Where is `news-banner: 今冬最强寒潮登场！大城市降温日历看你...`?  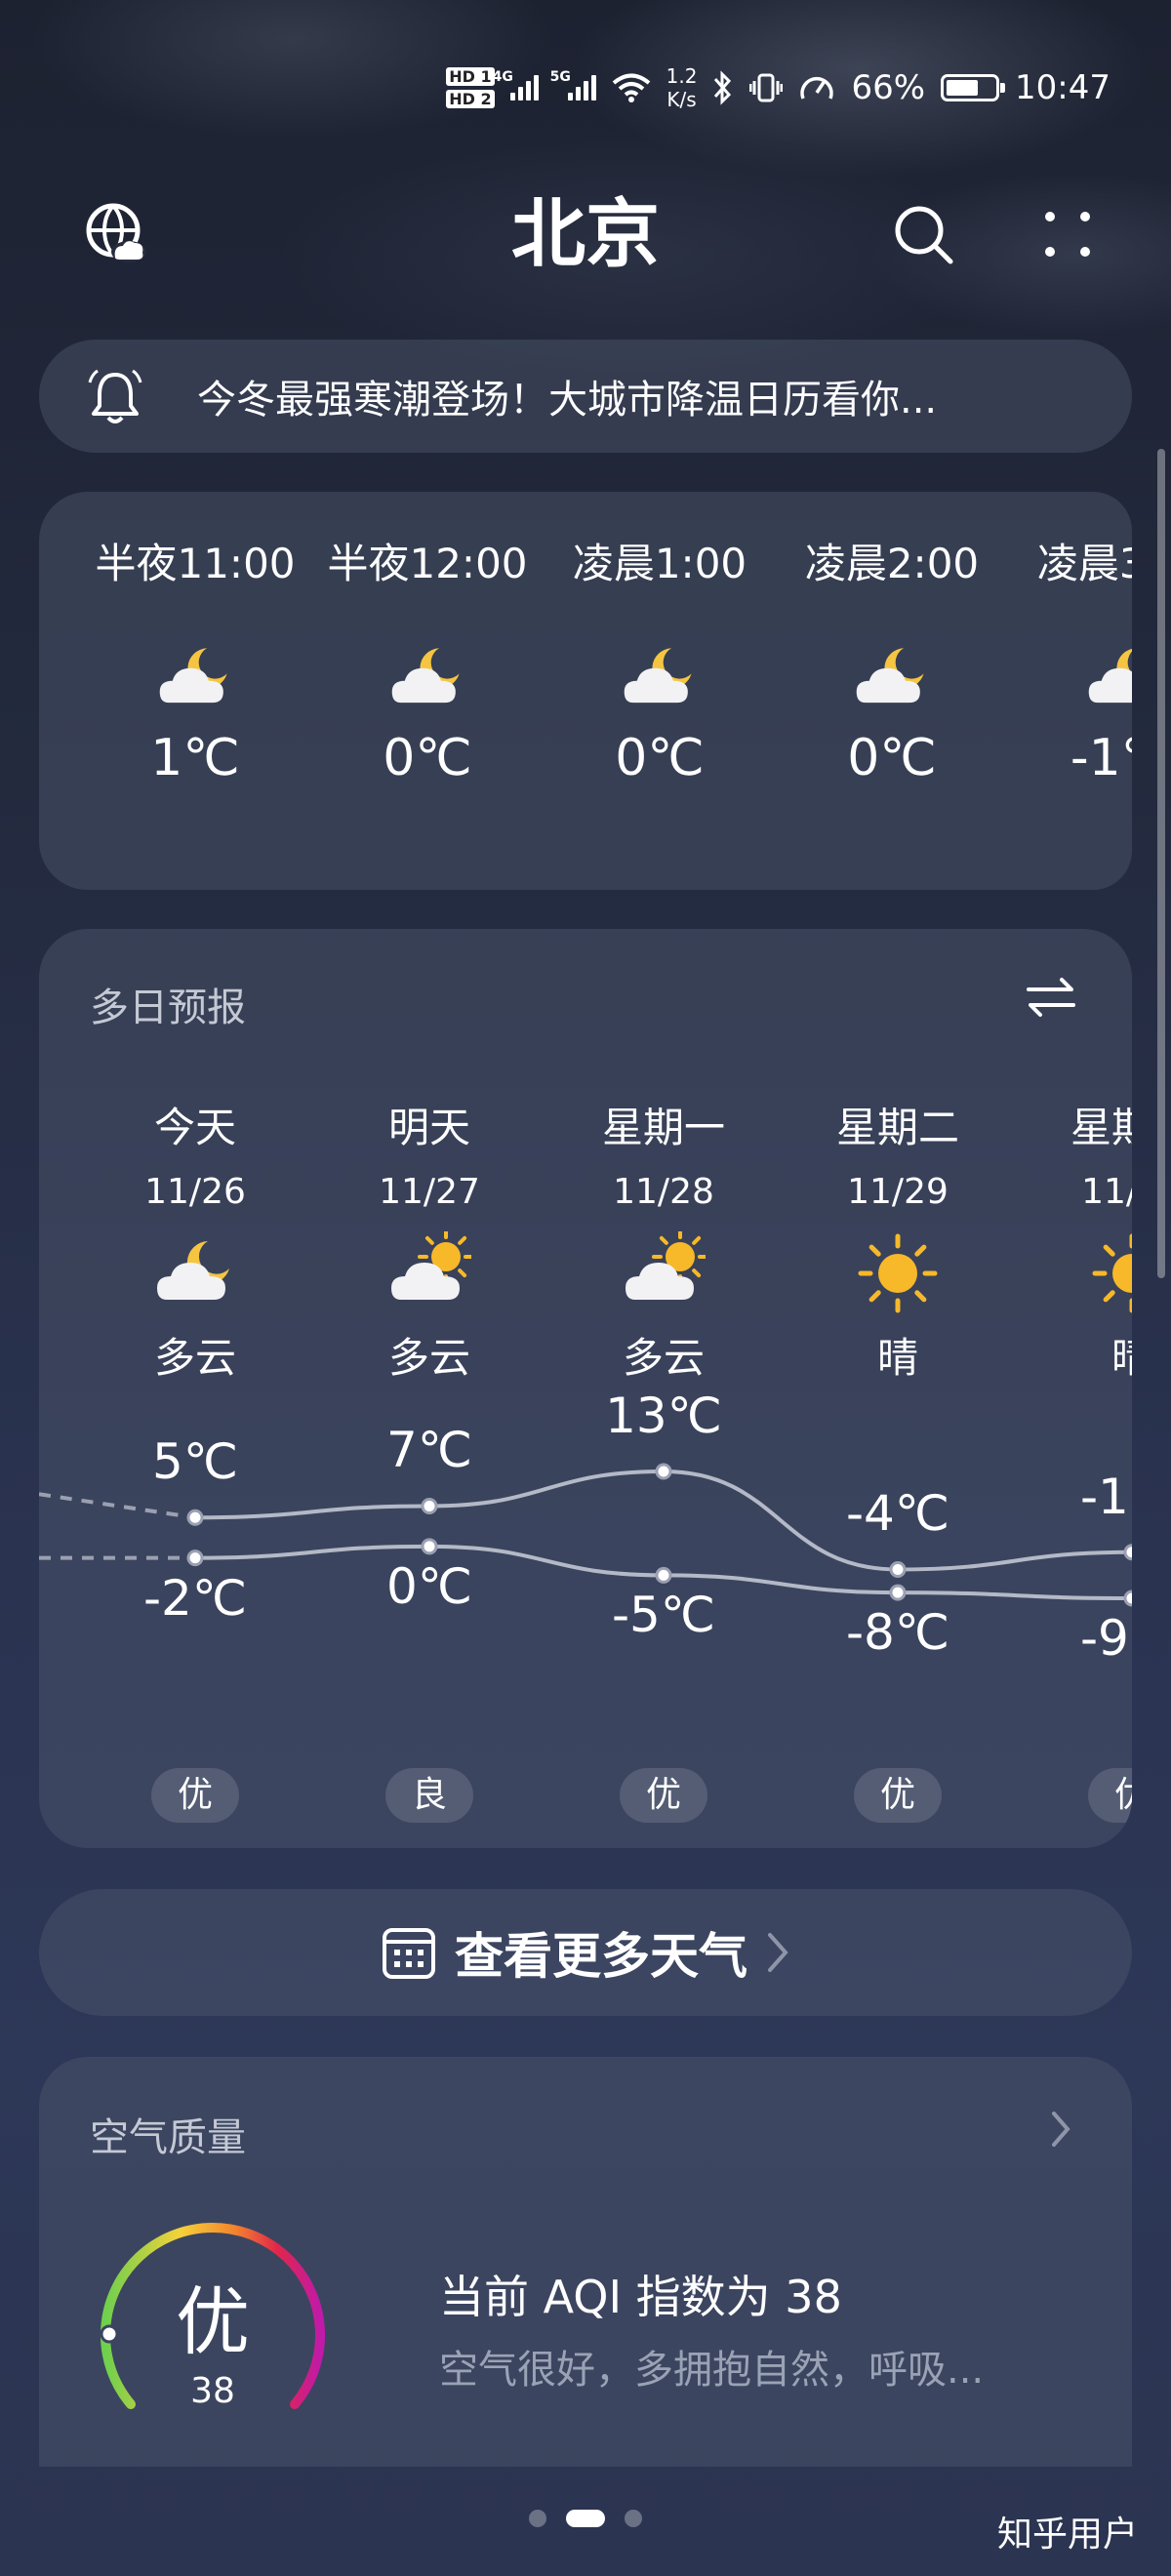
news-banner: 今冬最强寒潮登场！大城市降温日历看你... is located at coordinates (585, 396).